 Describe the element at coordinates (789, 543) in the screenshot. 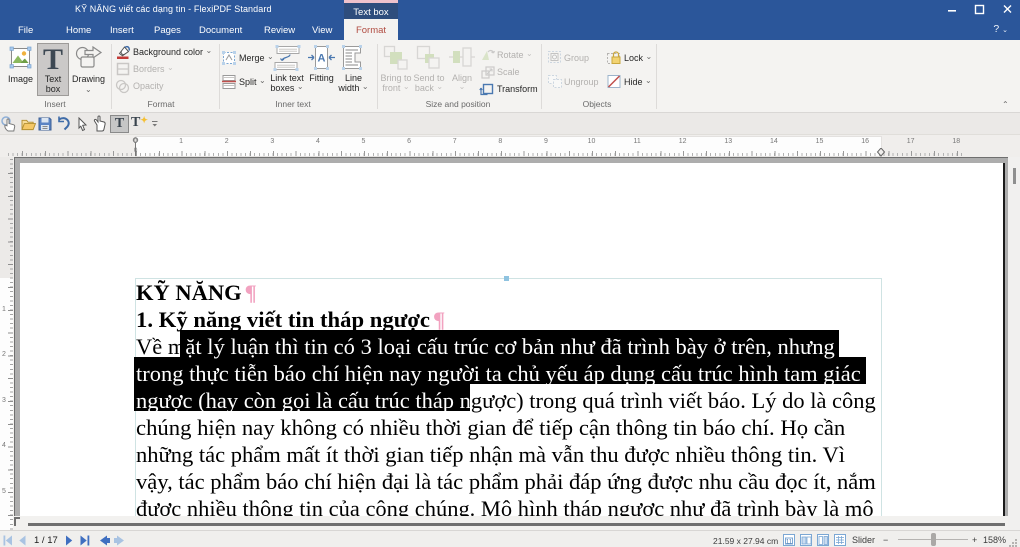

I see `svg-text: 11` at that location.